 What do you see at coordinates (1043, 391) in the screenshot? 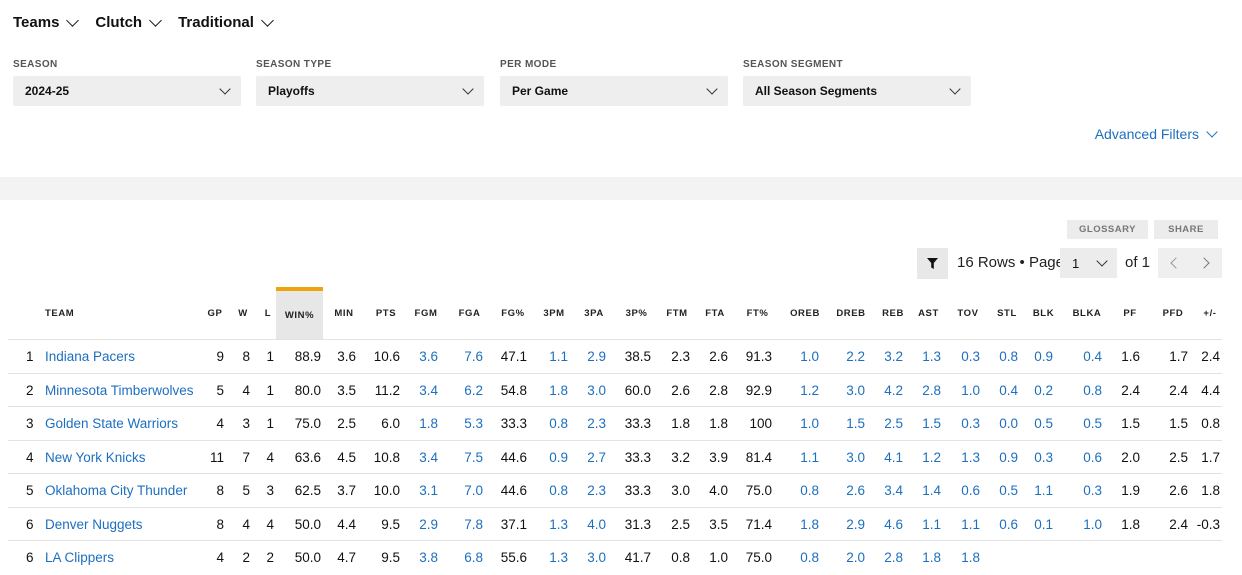
I see `stat-link-cell: 0.2` at bounding box center [1043, 391].